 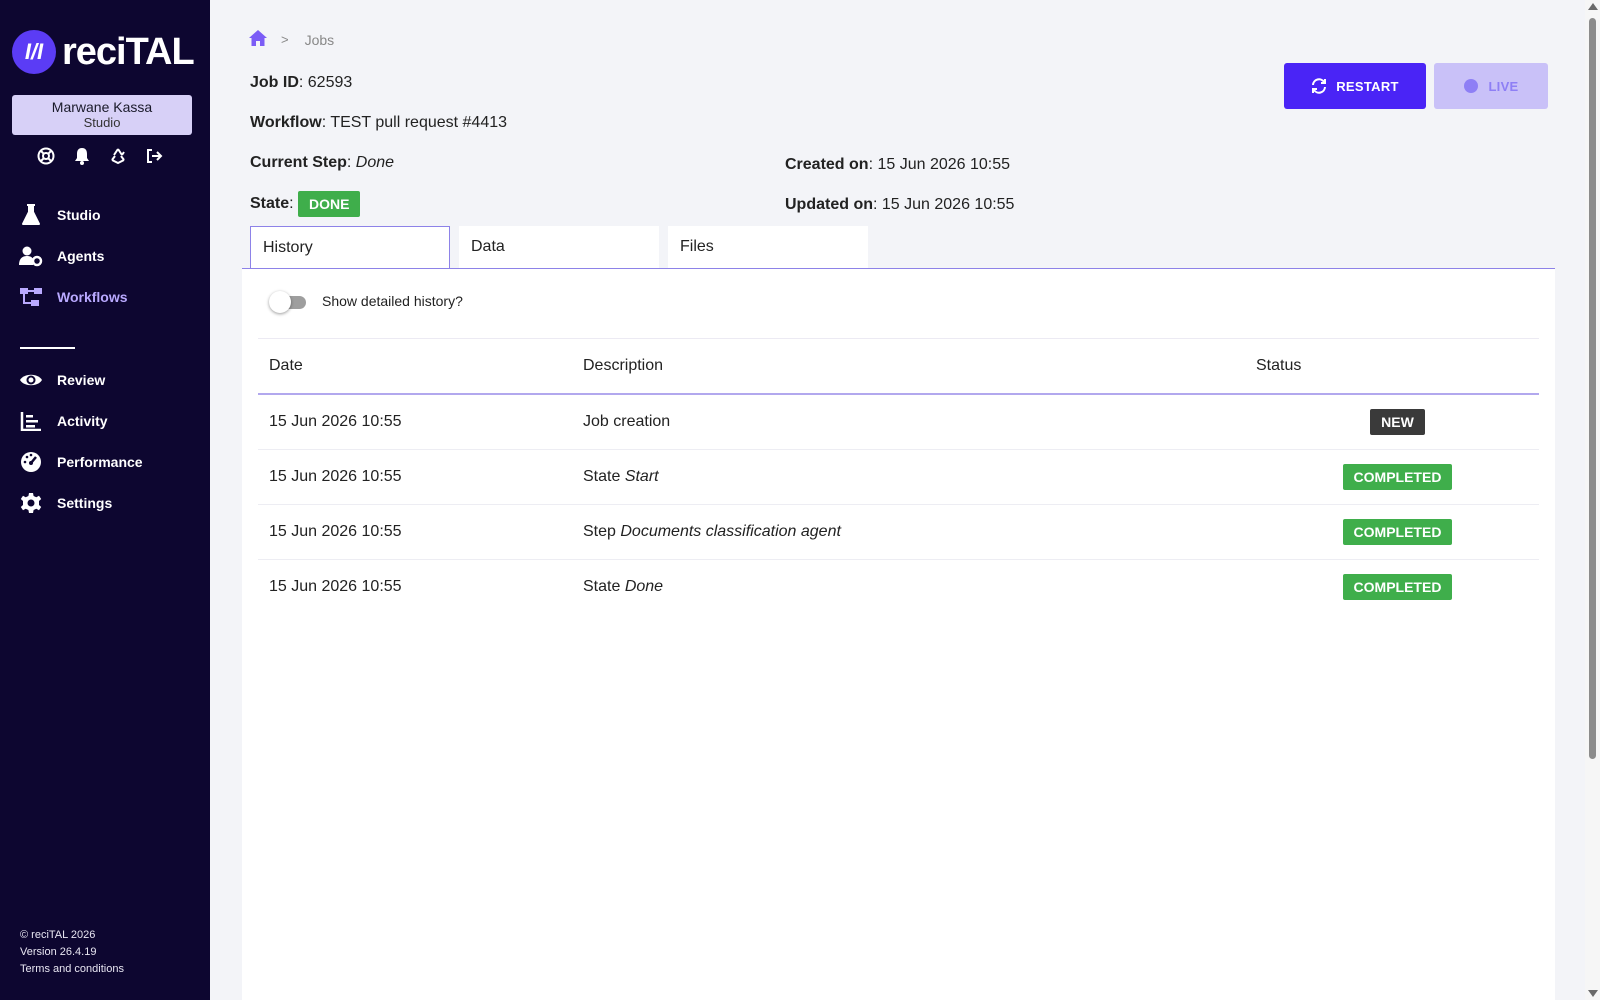 I want to click on tab-data: Data, so click(x=559, y=247).